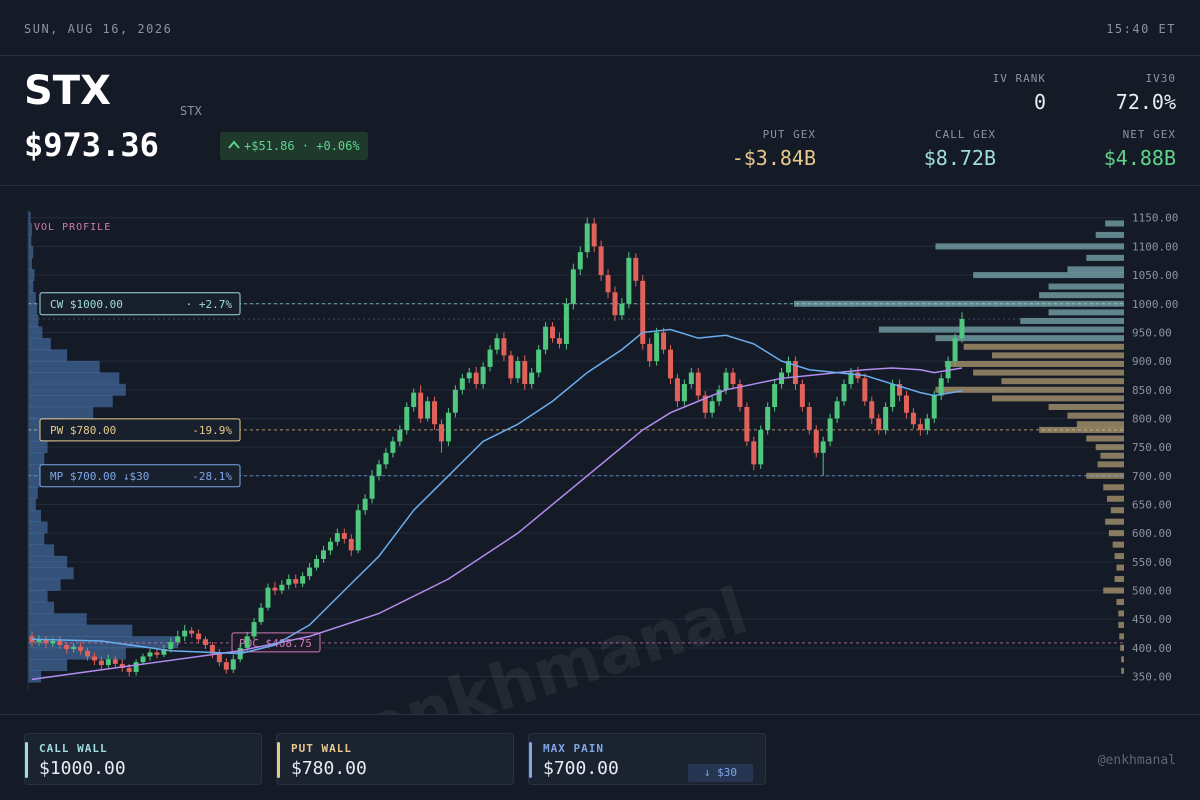 This screenshot has height=800, width=1200. Describe the element at coordinates (1152, 476) in the screenshot. I see `y-tick-label: 700.00` at that location.